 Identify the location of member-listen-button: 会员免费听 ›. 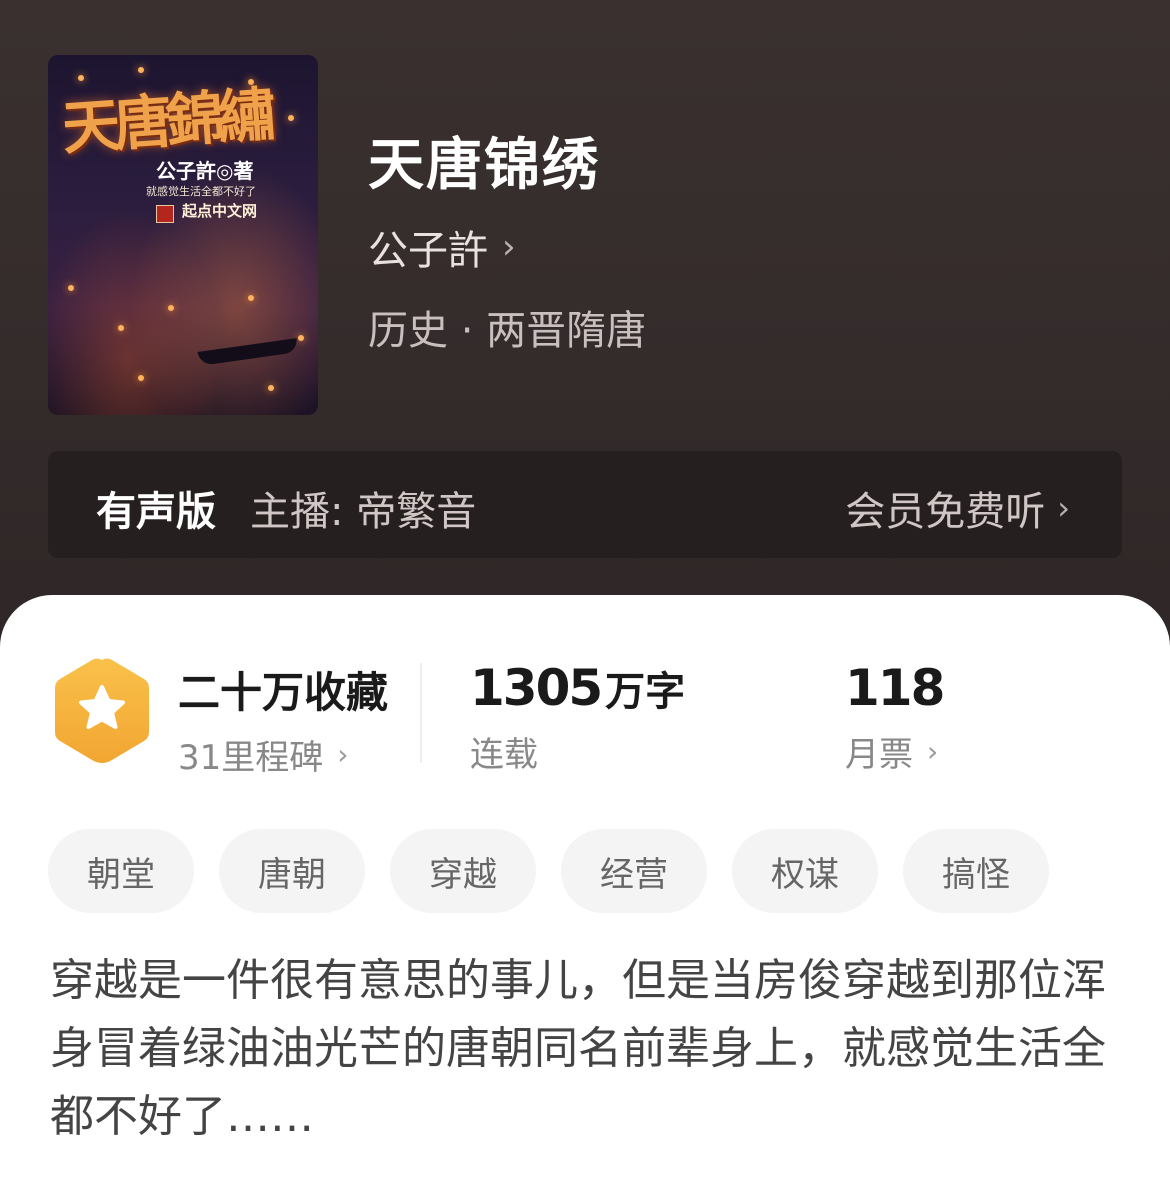
(957, 508).